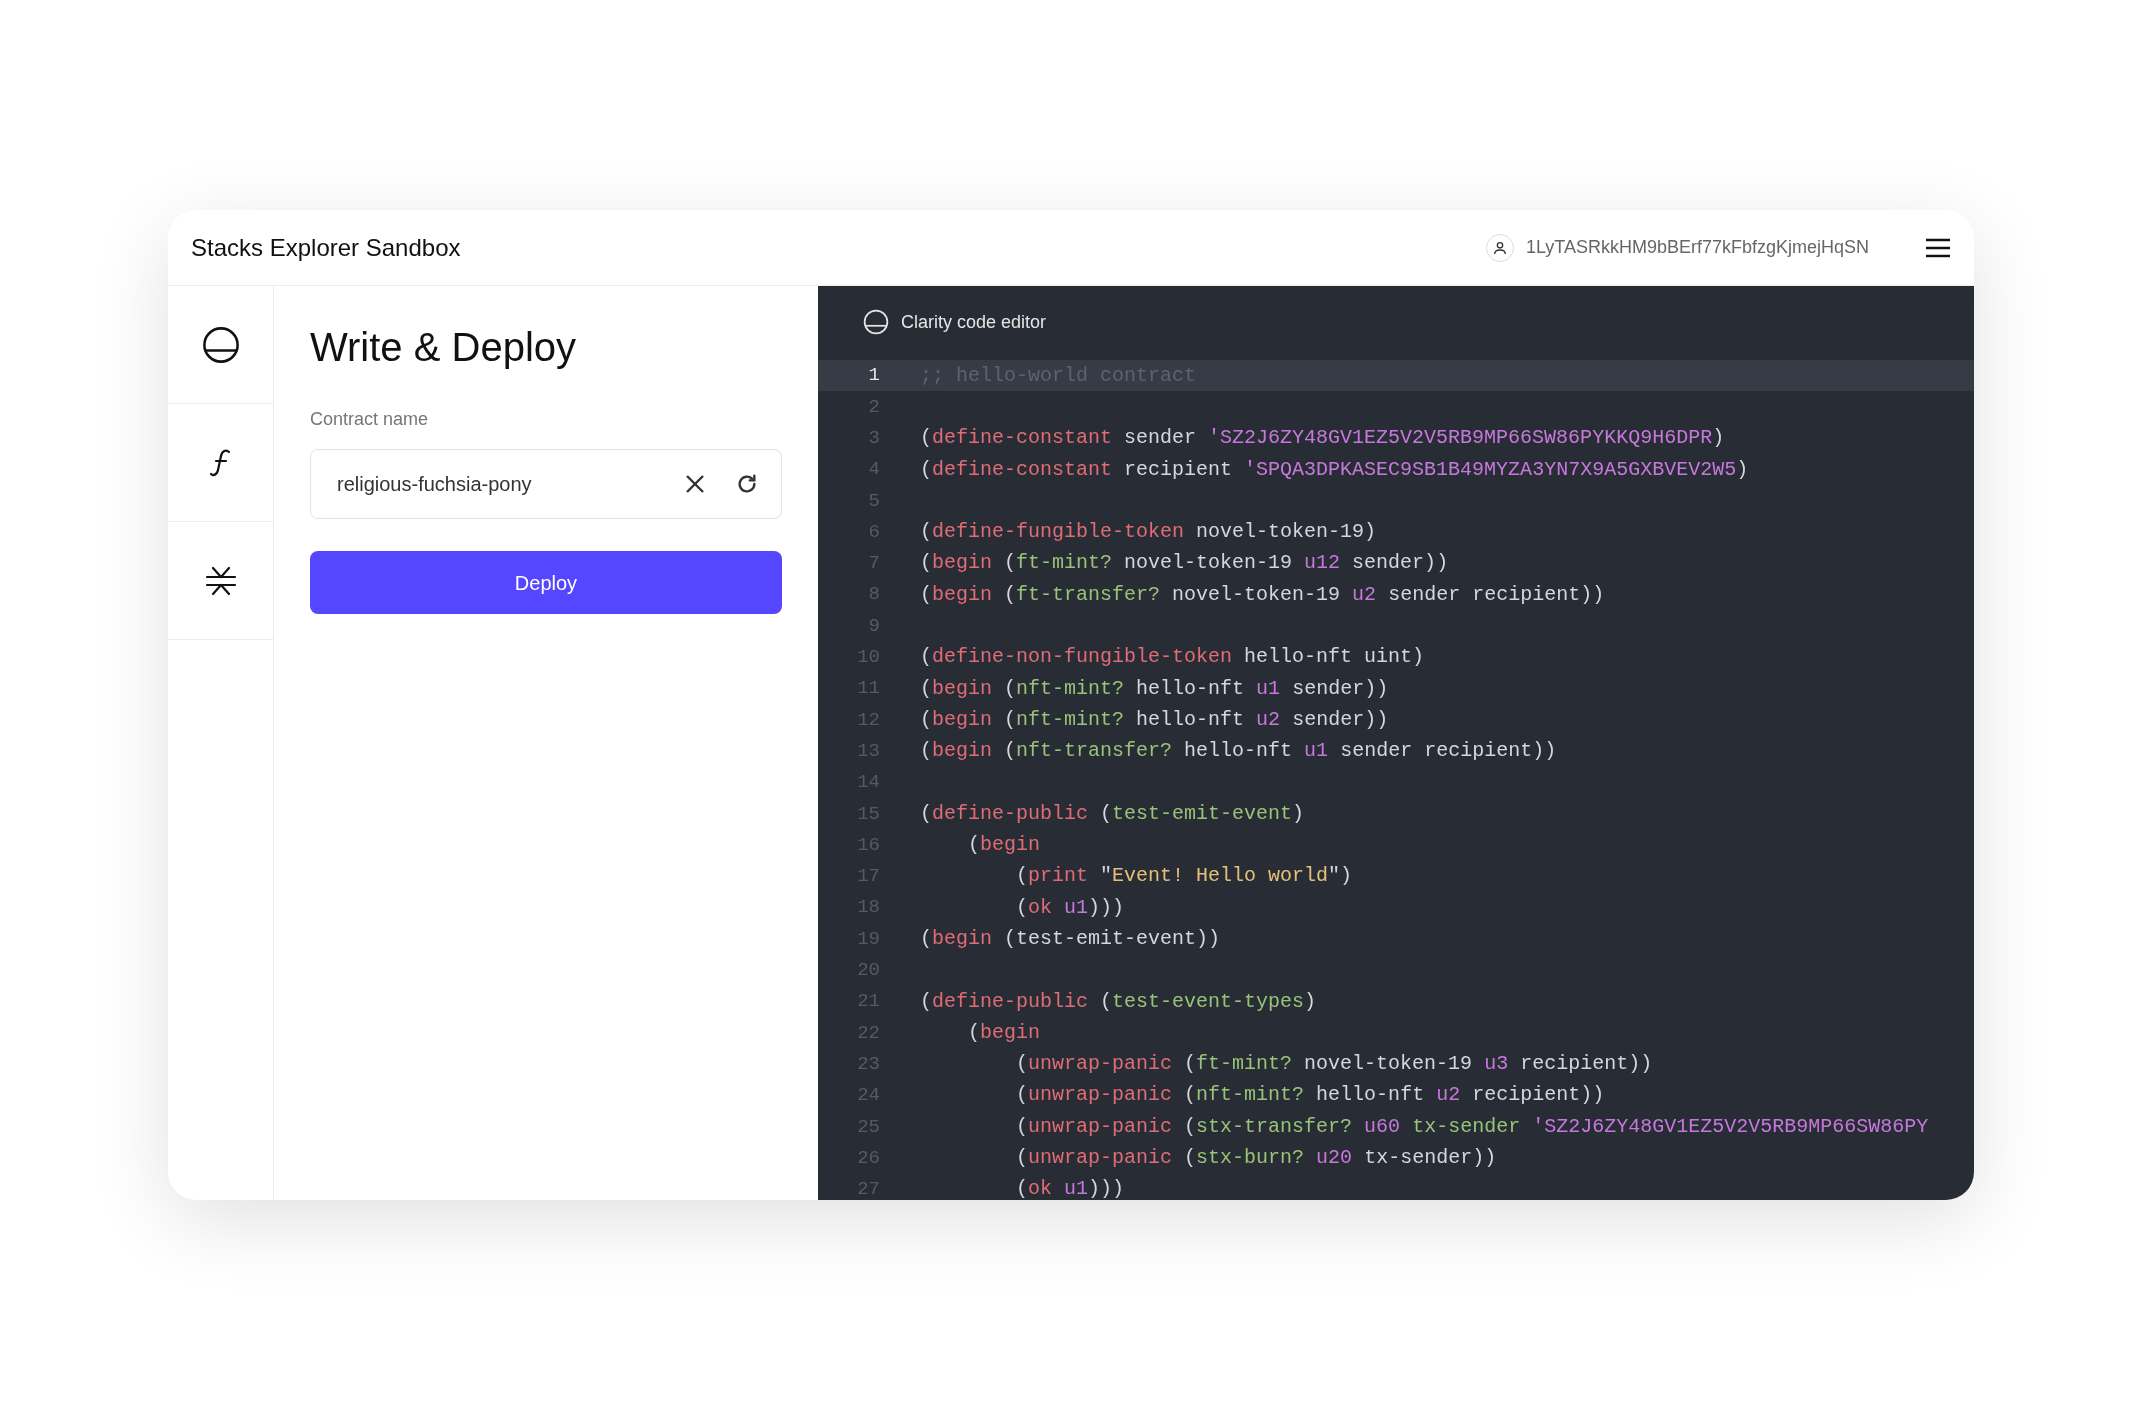  Describe the element at coordinates (1154, 719) in the screenshot. I see `code-line: (begin (nft-mint? hello-nft u2 sender))` at that location.